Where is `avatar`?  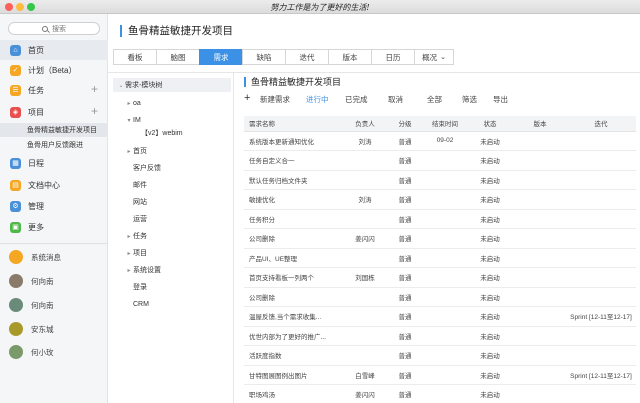
avatar is located at coordinates (16, 305).